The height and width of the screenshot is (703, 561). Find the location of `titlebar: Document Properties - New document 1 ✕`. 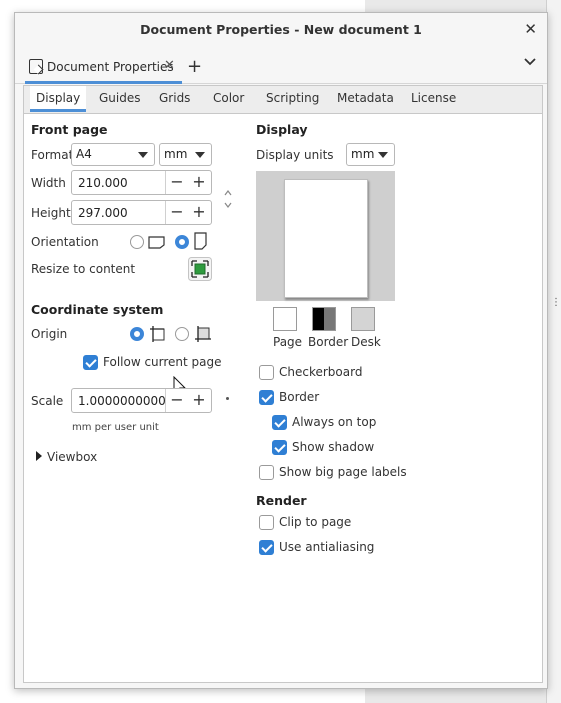

titlebar: Document Properties - New document 1 ✕ is located at coordinates (281, 30).